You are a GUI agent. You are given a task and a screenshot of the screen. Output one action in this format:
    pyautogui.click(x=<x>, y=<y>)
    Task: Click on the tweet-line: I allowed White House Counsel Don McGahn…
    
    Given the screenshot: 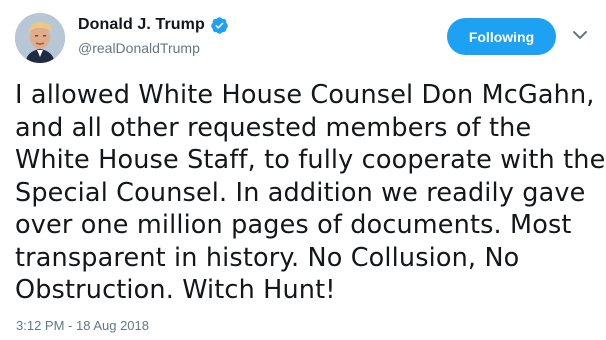 What is the action you would take?
    pyautogui.click(x=305, y=95)
    